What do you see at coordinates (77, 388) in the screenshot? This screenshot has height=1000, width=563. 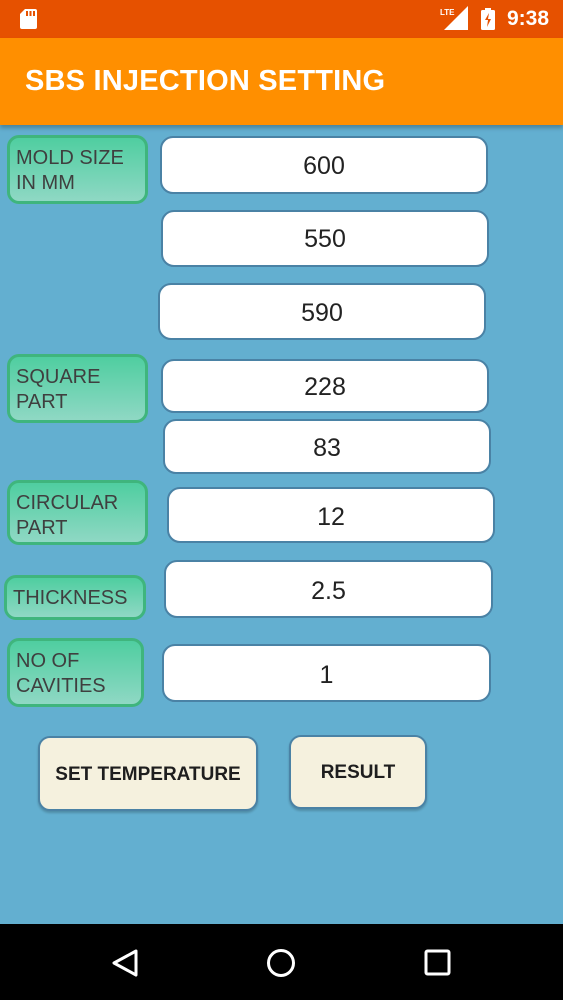 I see `square-part-label: SQUARE PART` at bounding box center [77, 388].